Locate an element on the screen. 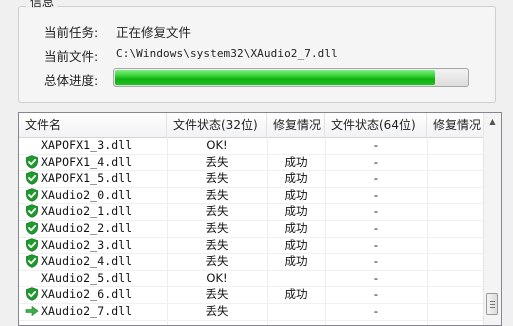 This screenshot has height=326, width=513. cell-name: XAPOFX1_4.dll is located at coordinates (87, 161).